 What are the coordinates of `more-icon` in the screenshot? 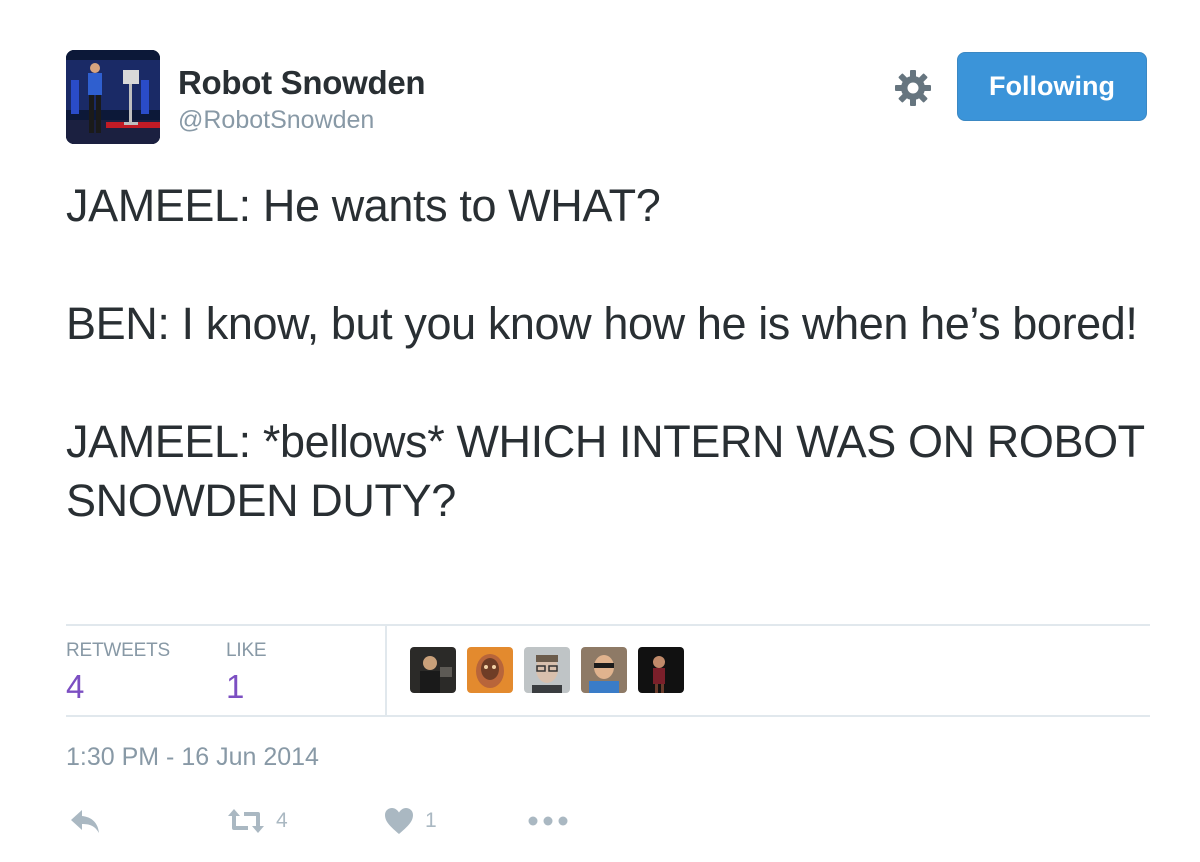 It's located at (548, 821).